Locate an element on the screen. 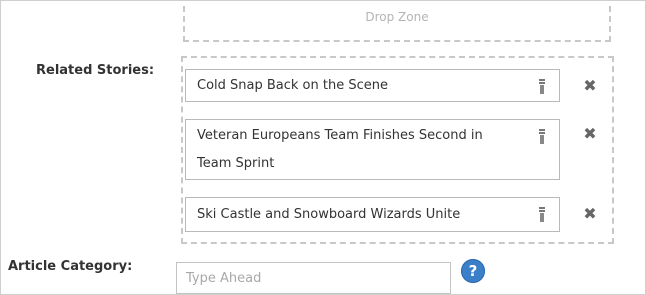  drop-zone-label: Drop Zone is located at coordinates (397, 17).